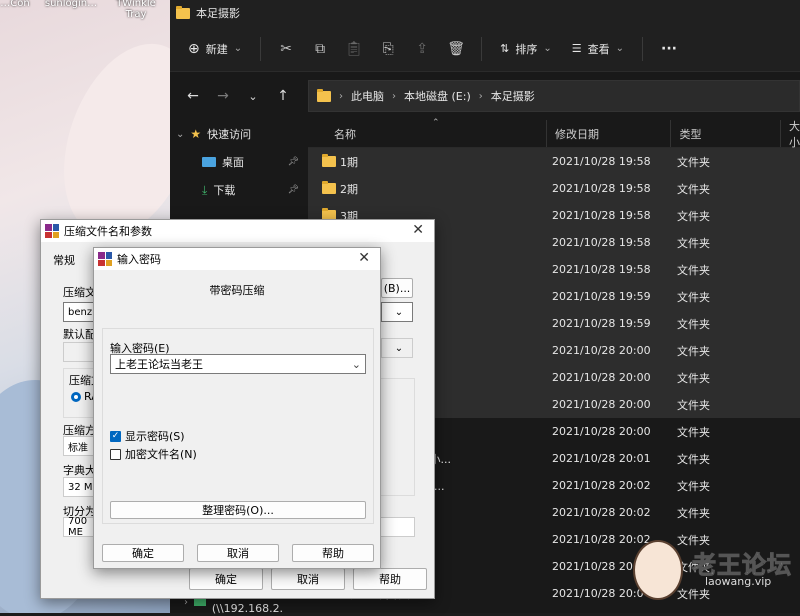  I want to click on recent-chevron-icon: ⌄, so click(253, 96).